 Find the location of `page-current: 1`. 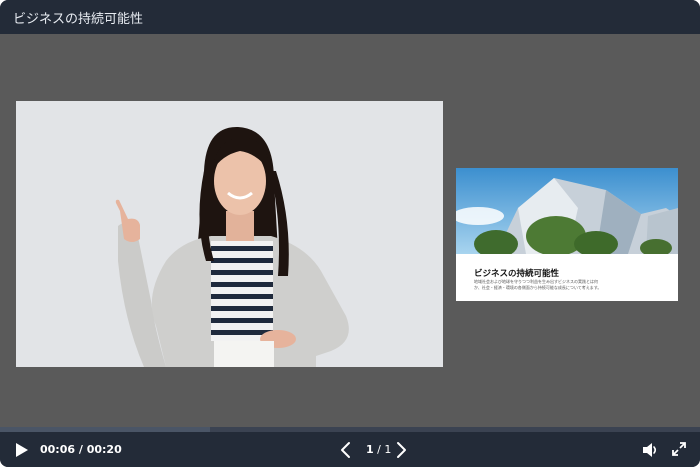

page-current: 1 is located at coordinates (370, 449).